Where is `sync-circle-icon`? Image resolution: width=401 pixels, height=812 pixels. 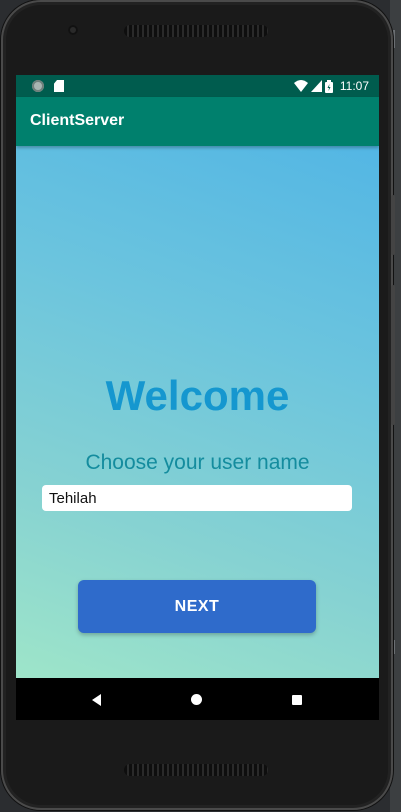 sync-circle-icon is located at coordinates (38, 86).